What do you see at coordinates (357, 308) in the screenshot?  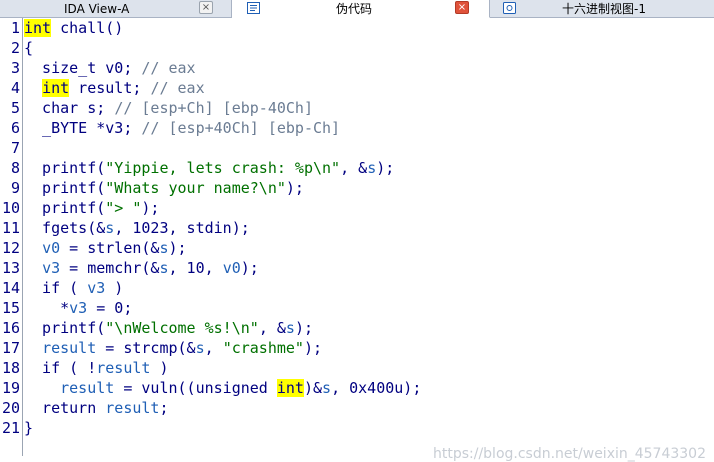 I see `code-line: 15 *v3 = 0;` at bounding box center [357, 308].